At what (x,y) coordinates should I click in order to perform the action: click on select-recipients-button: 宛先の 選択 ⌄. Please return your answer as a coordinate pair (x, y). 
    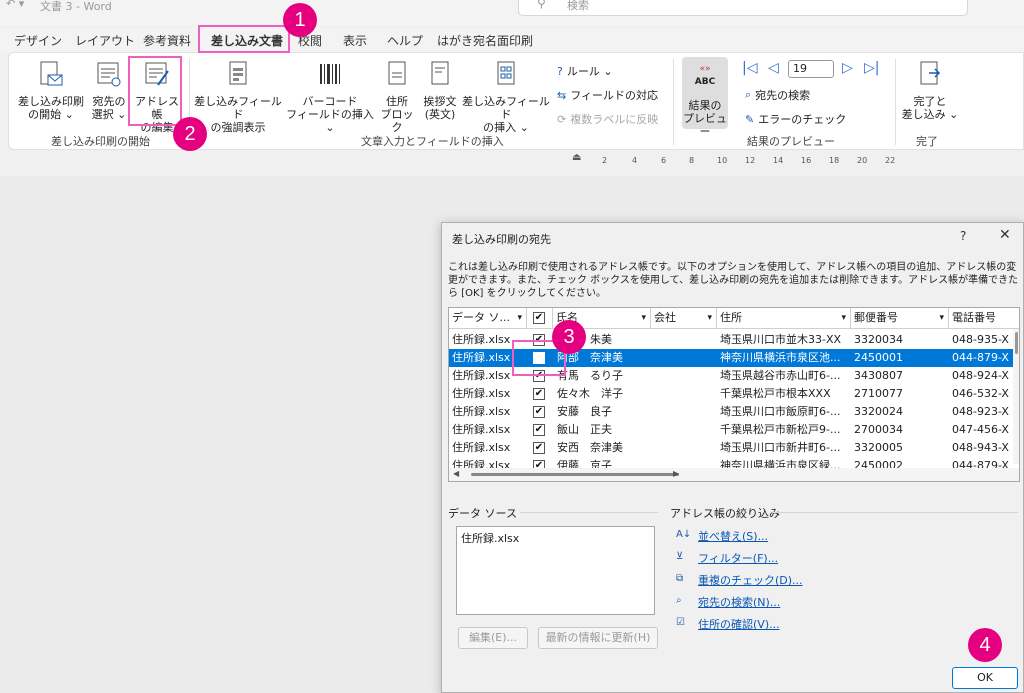
    Looking at the image, I should click on (109, 91).